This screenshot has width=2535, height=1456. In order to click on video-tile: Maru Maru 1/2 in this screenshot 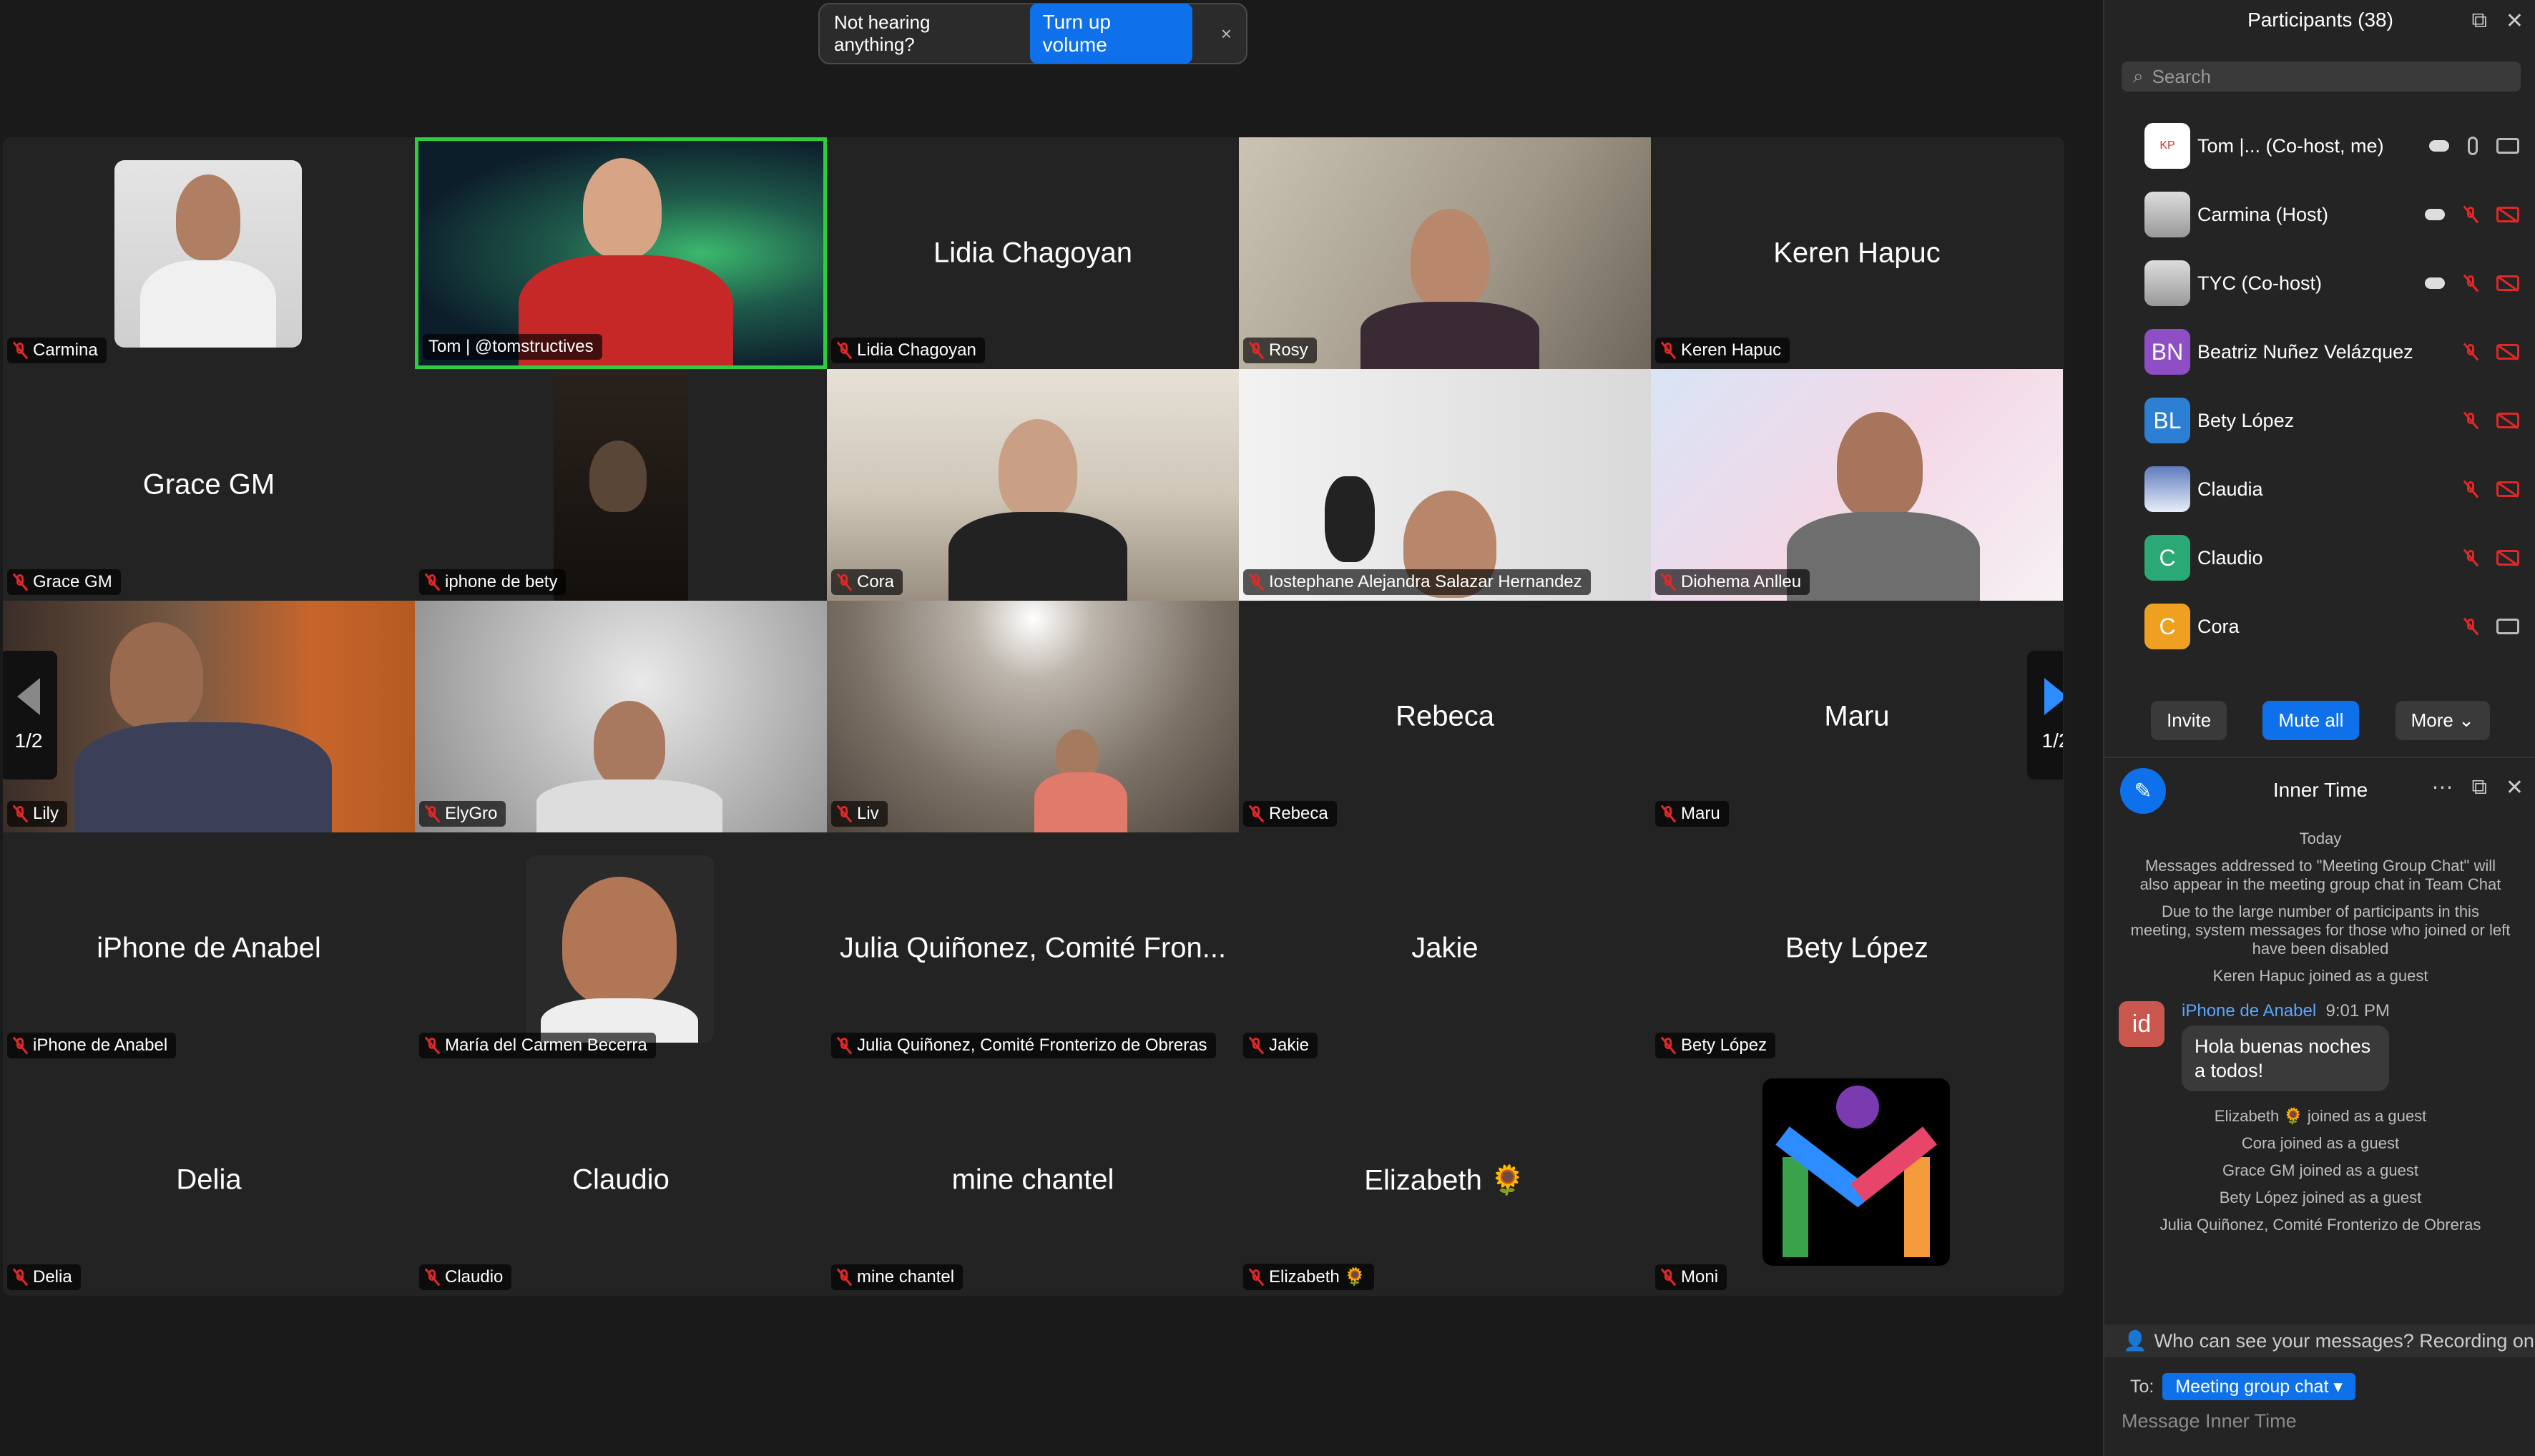, I will do `click(1857, 716)`.